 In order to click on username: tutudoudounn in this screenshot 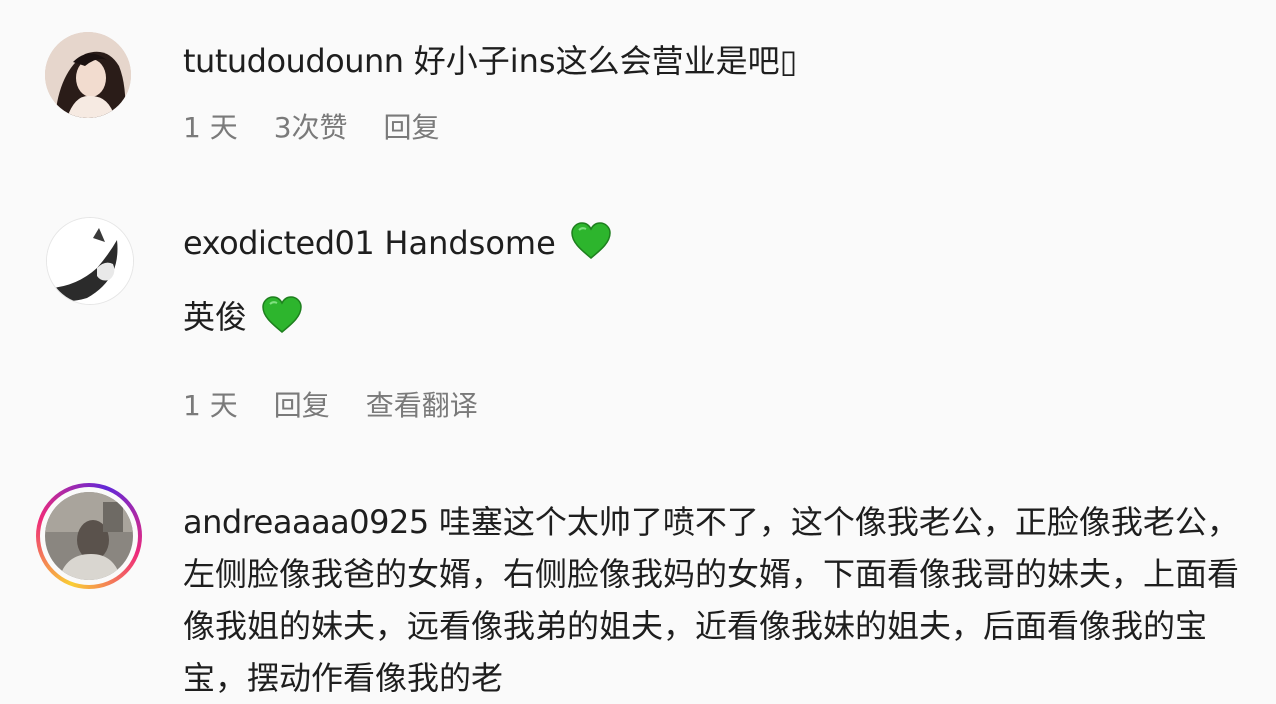, I will do `click(293, 61)`.